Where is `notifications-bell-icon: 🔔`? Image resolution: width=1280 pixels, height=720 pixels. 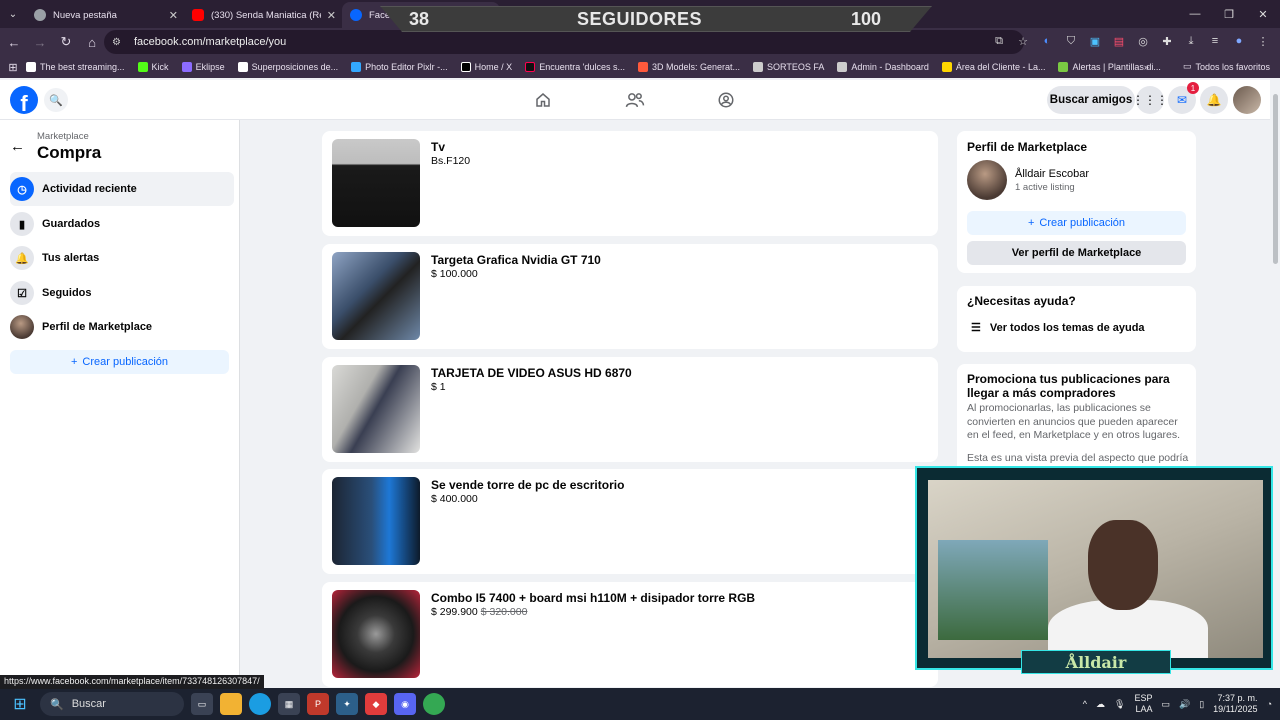
notifications-bell-icon: 🔔 is located at coordinates (1214, 100).